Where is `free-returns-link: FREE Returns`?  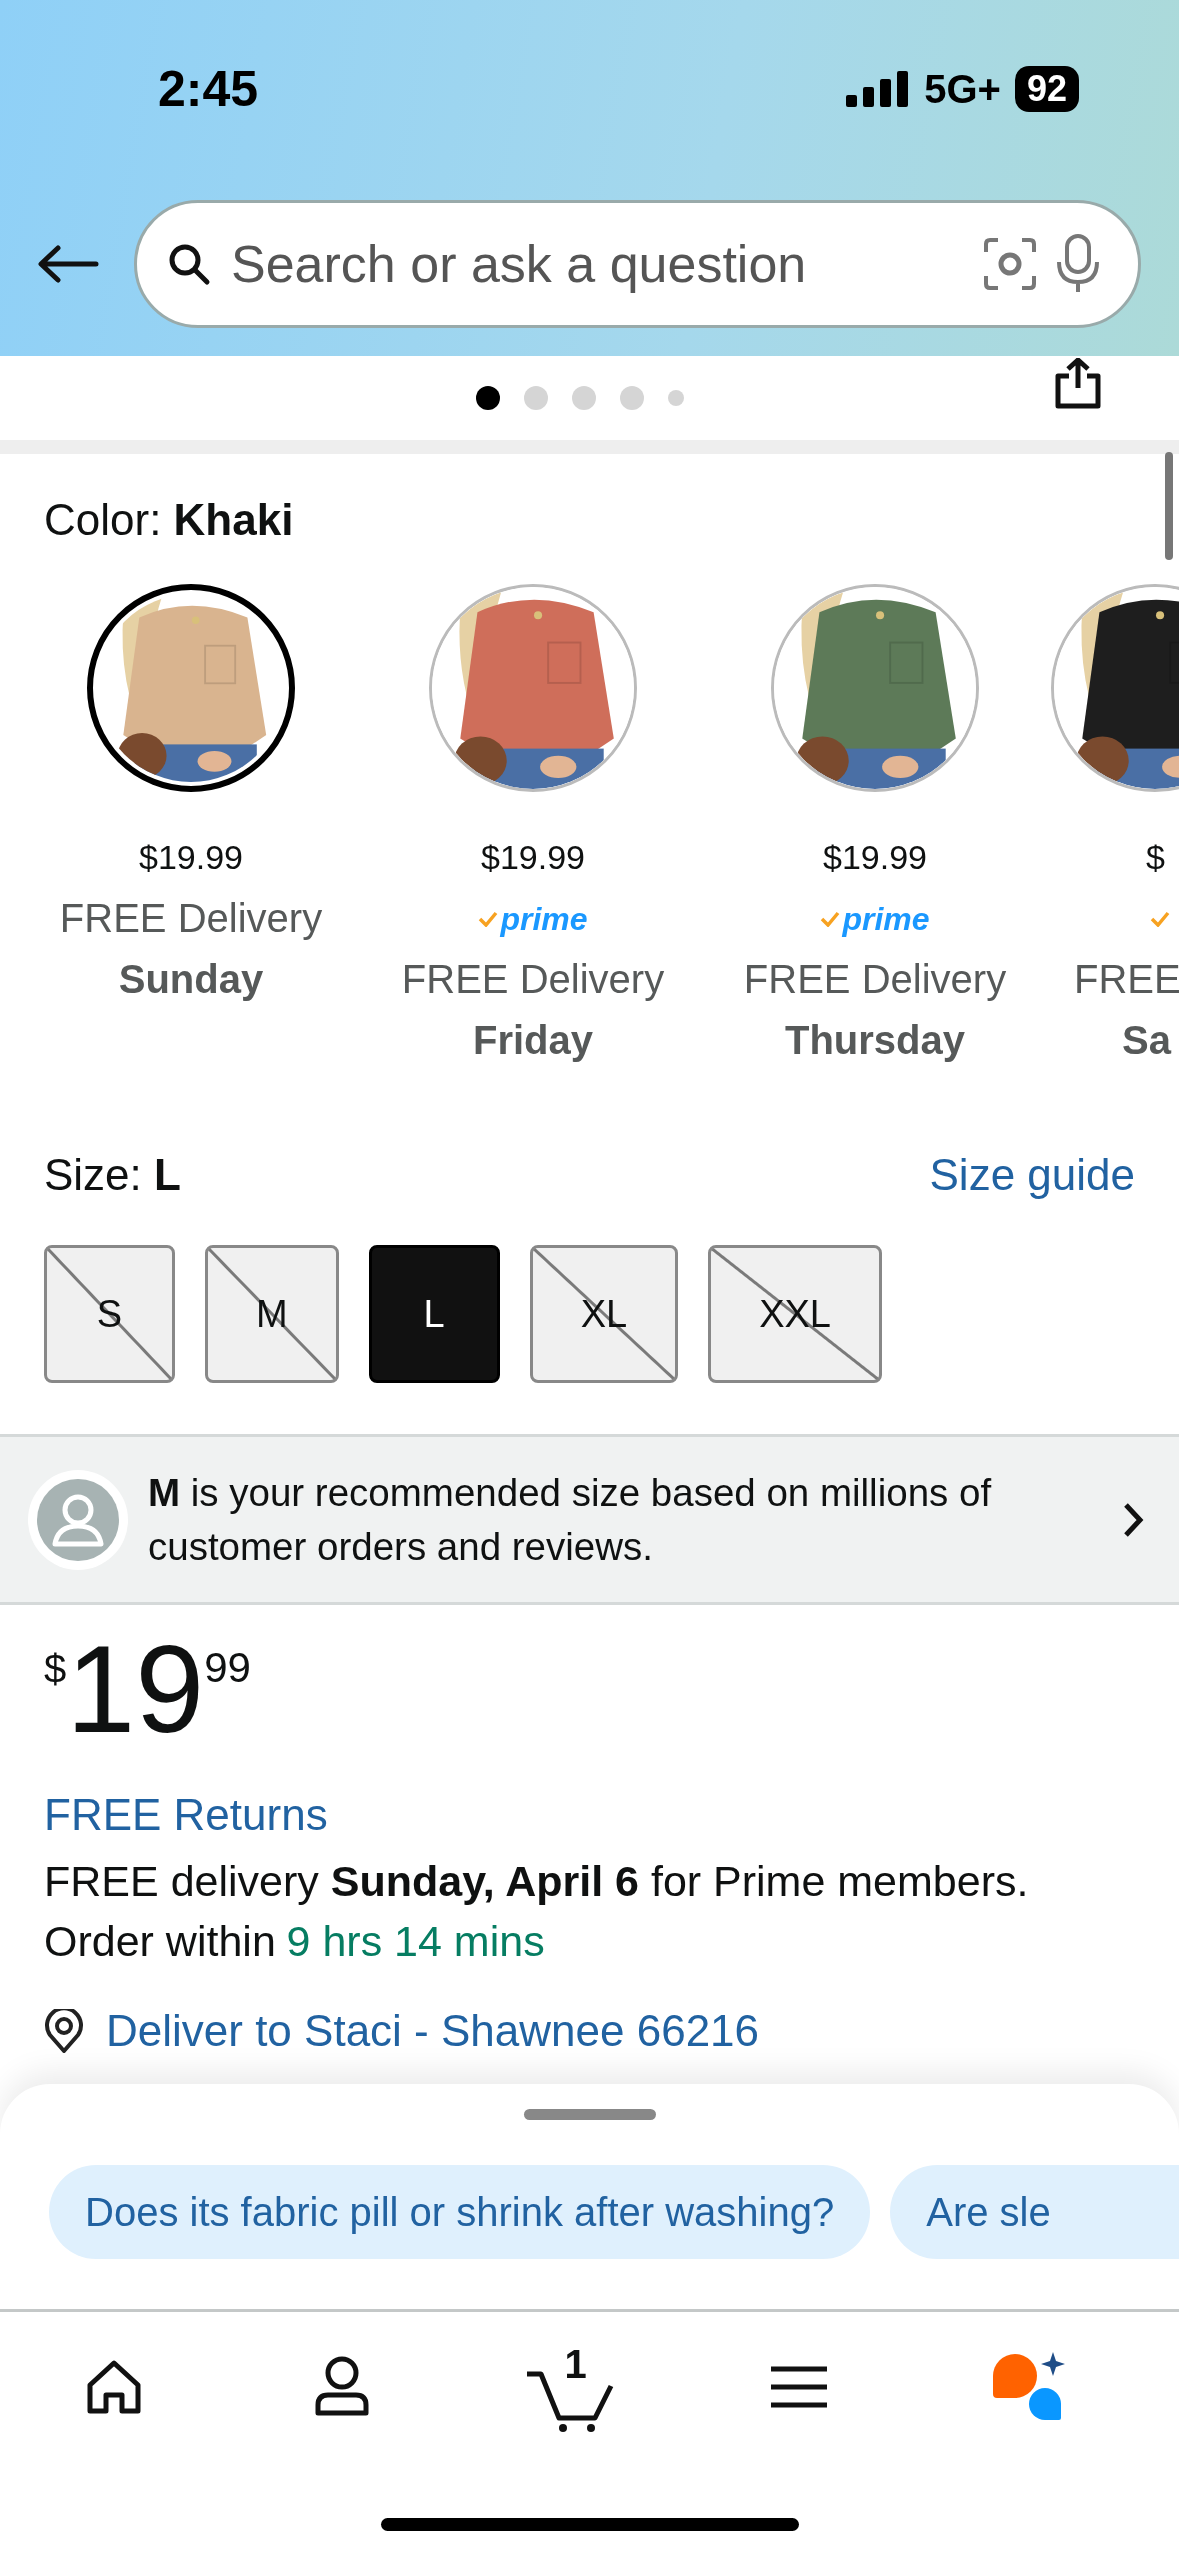 free-returns-link: FREE Returns is located at coordinates (589, 1815).